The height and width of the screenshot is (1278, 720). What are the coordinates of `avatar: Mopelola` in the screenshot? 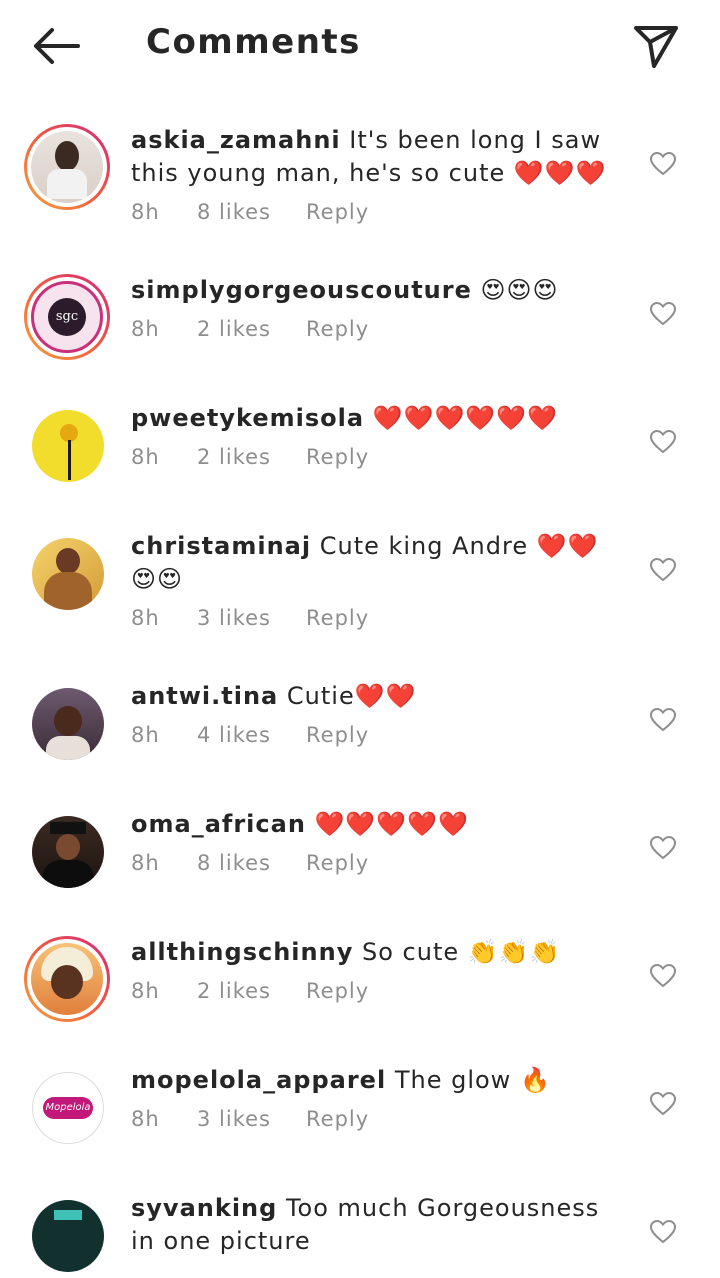 It's located at (67, 1107).